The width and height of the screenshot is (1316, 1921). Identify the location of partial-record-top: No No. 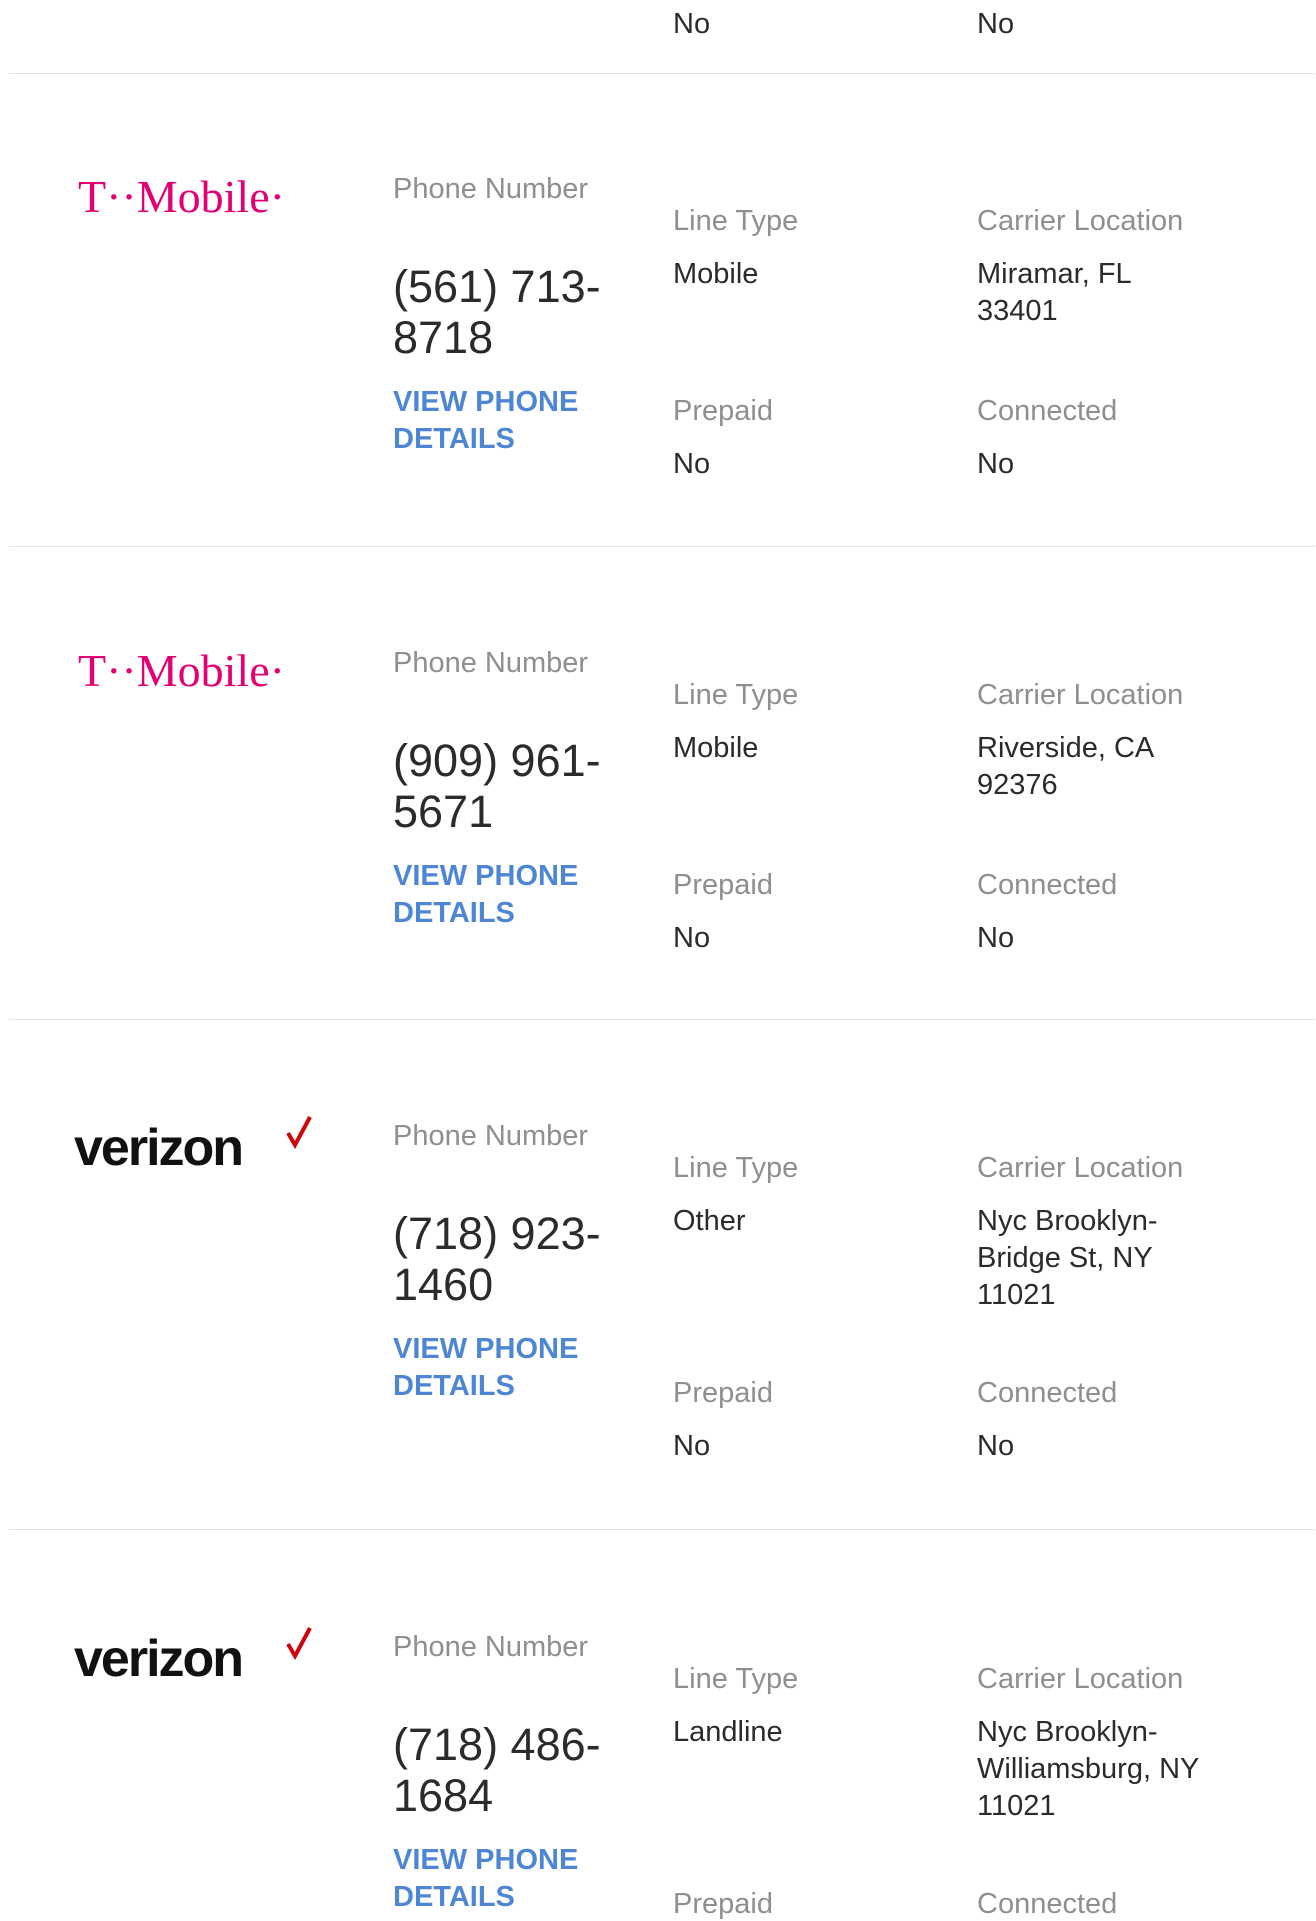
(658, 37).